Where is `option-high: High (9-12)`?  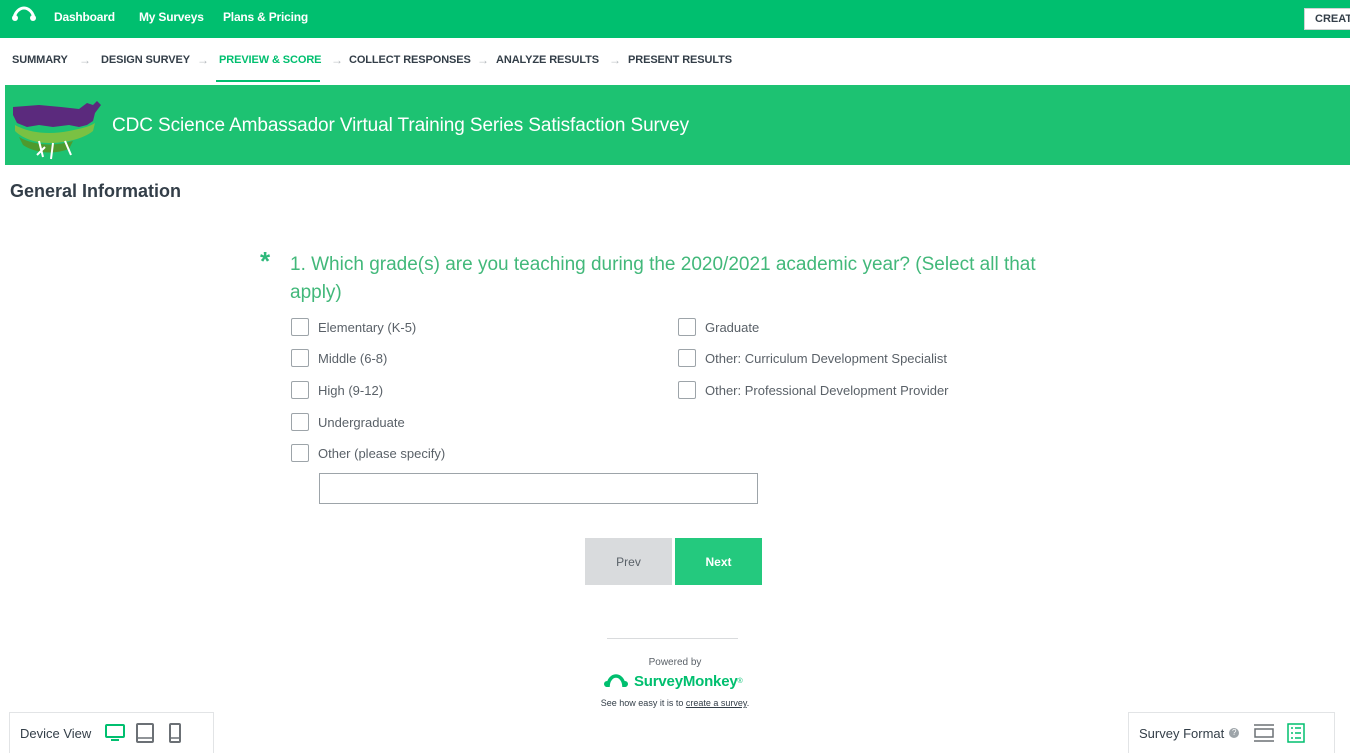
option-high: High (9-12) is located at coordinates (337, 390).